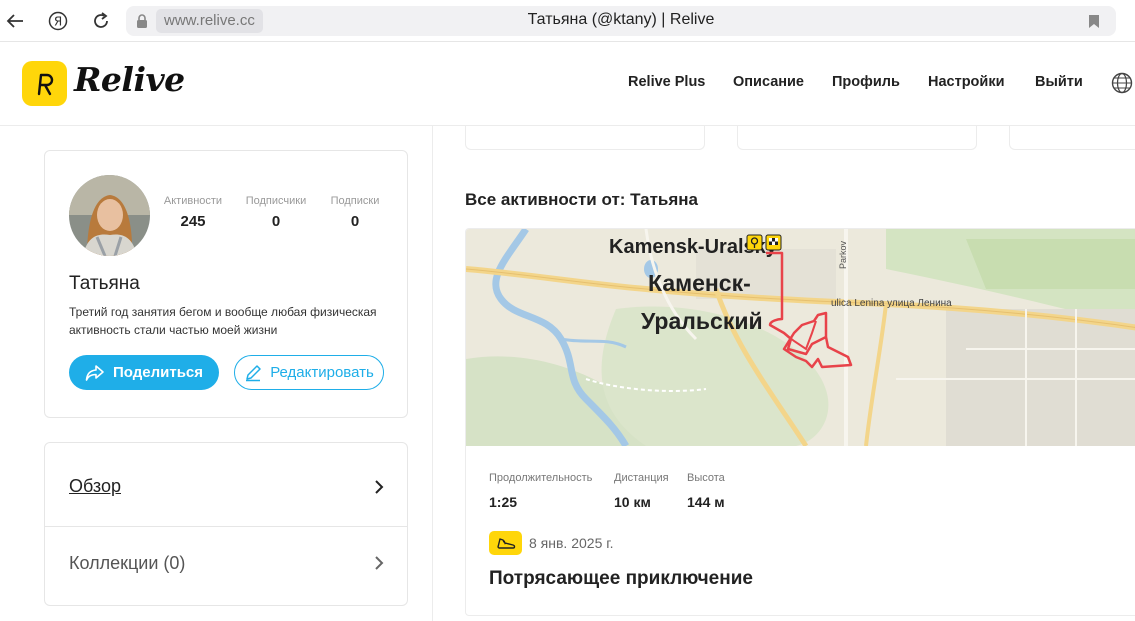 Image resolution: width=1135 pixels, height=621 pixels. What do you see at coordinates (104, 283) in the screenshot?
I see `profile-name: Татьяна` at bounding box center [104, 283].